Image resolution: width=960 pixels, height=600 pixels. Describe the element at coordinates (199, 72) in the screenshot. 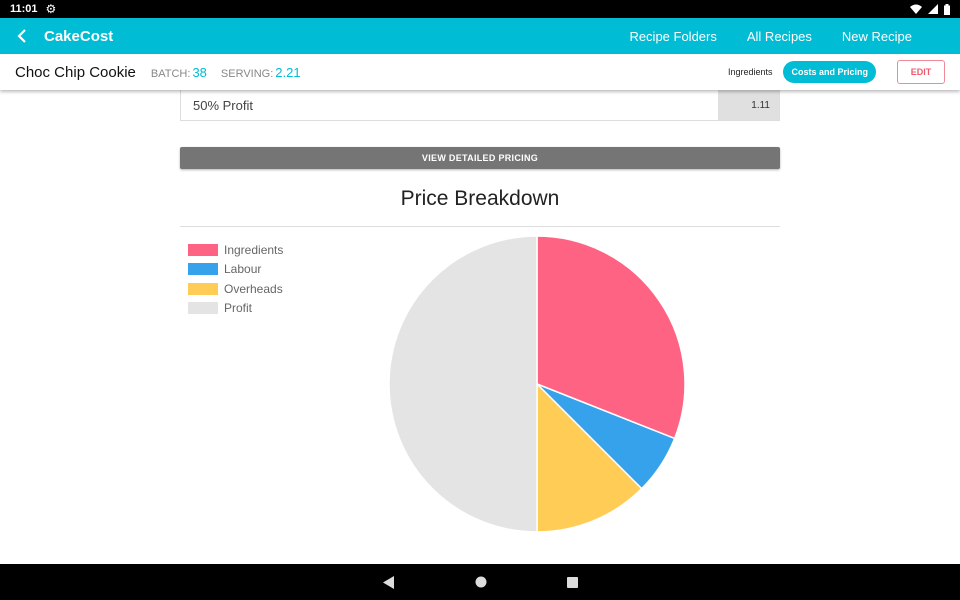

I see `batch-value: 38` at that location.